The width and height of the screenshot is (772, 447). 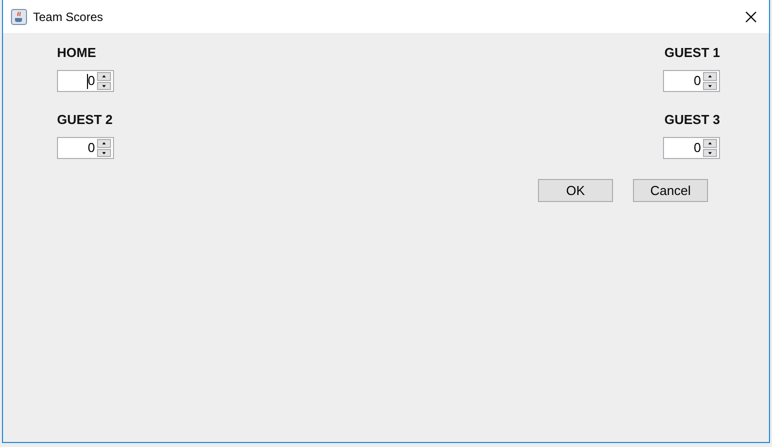 I want to click on ok-button: OK, so click(x=575, y=190).